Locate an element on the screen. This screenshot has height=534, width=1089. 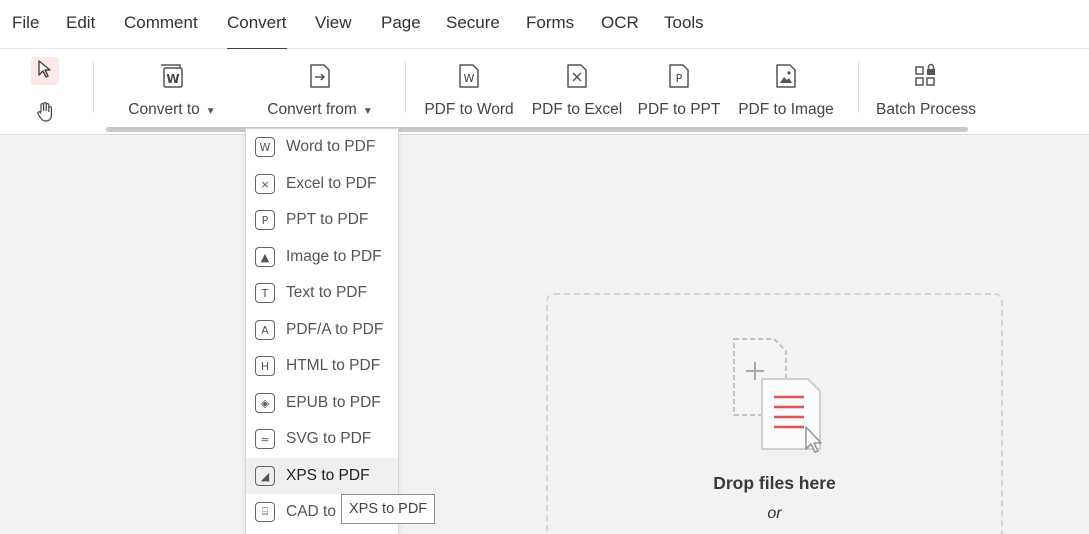
epub-icon: ◈ is located at coordinates (265, 403).